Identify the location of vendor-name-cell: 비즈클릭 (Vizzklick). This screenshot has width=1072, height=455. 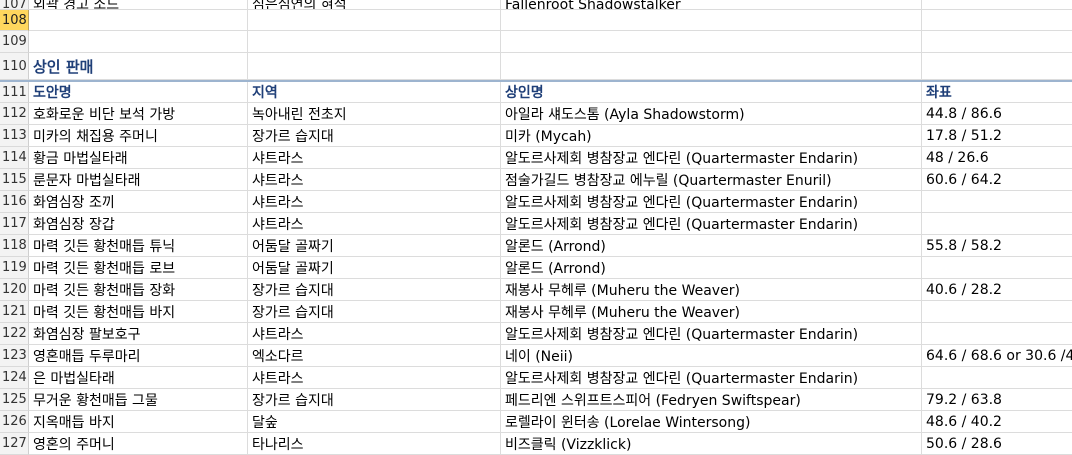
(711, 444).